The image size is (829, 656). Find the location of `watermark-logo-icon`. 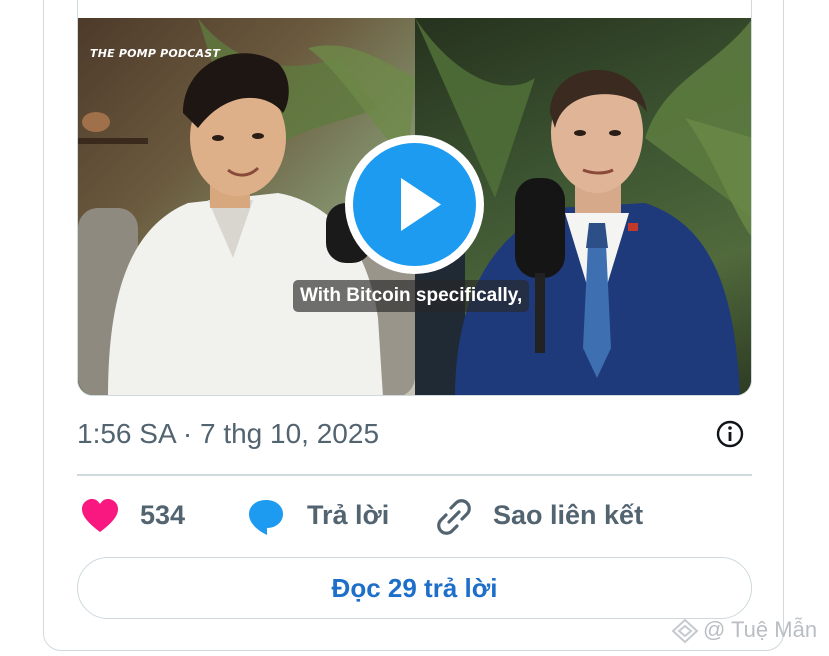

watermark-logo-icon is located at coordinates (685, 631).